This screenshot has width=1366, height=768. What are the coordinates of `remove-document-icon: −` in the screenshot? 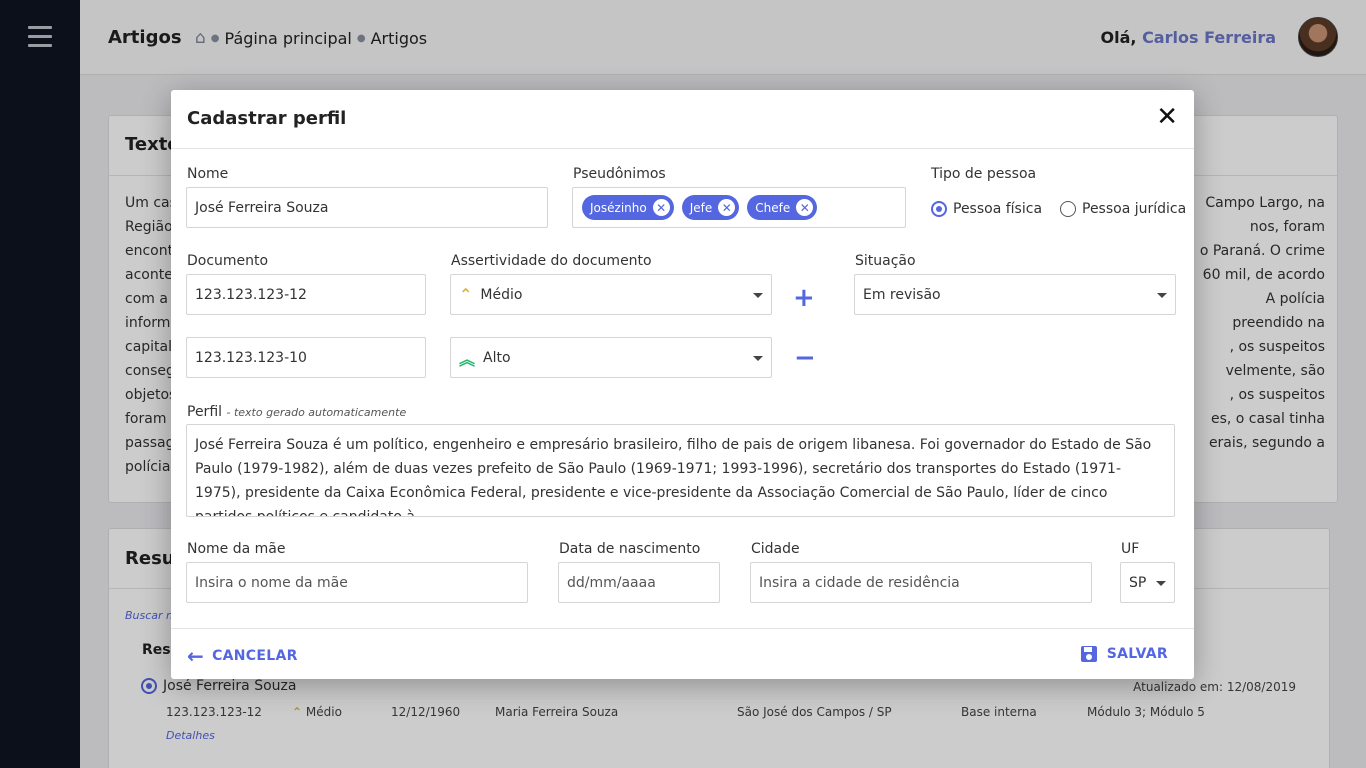 It's located at (805, 358).